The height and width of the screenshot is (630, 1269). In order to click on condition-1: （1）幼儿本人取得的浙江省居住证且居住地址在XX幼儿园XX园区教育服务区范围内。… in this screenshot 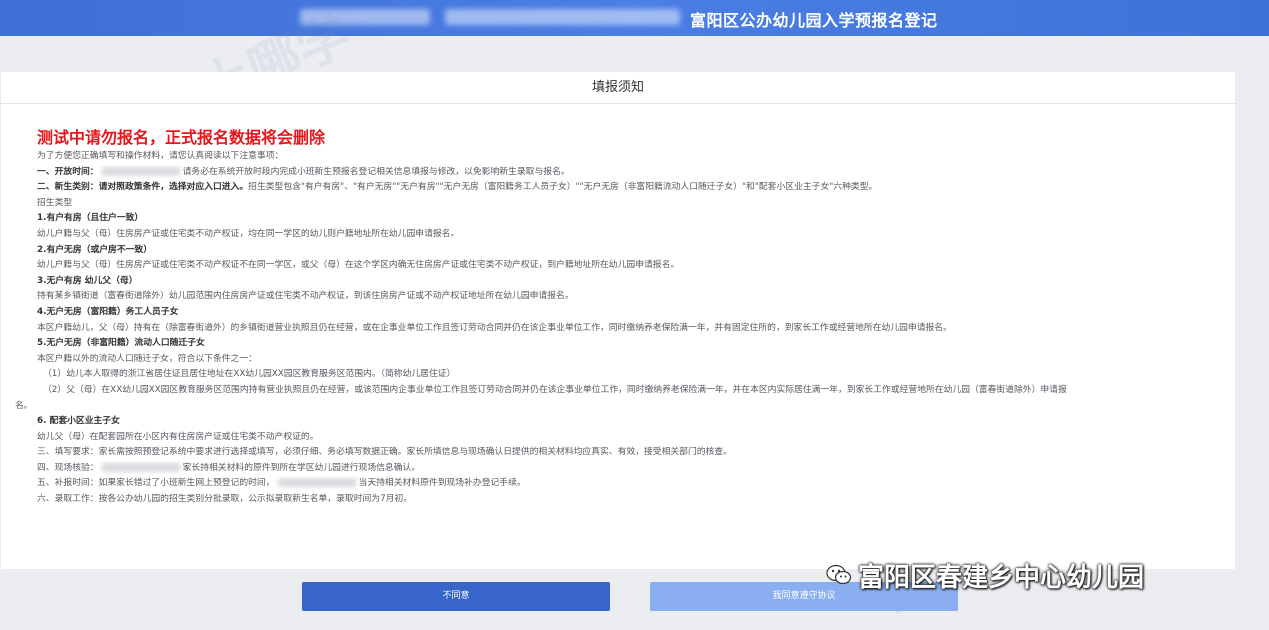, I will do `click(249, 374)`.